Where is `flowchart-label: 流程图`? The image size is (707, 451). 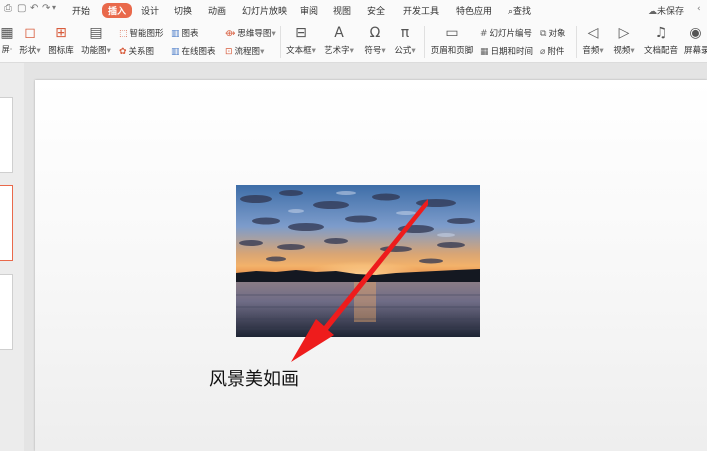 flowchart-label: 流程图 is located at coordinates (247, 52).